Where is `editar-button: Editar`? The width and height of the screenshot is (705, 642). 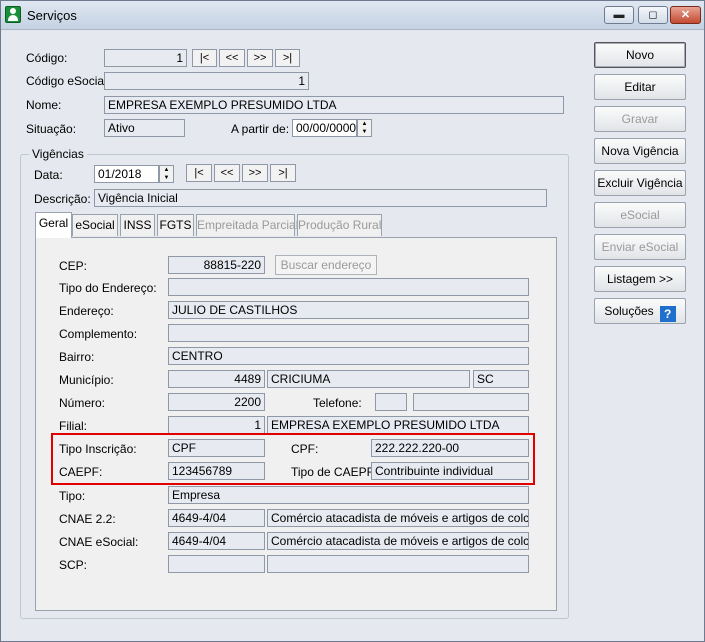 editar-button: Editar is located at coordinates (640, 87).